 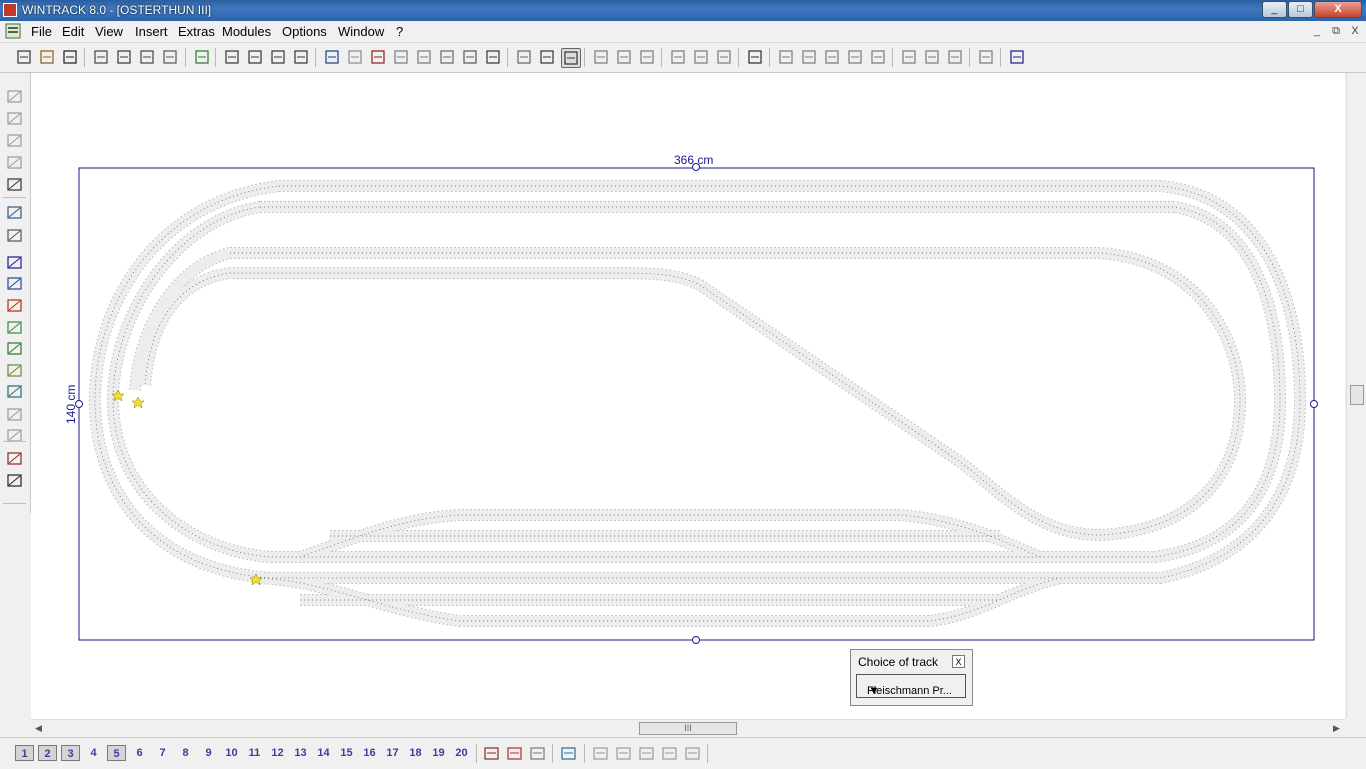 What do you see at coordinates (14, 370) in the screenshot?
I see `landscape-icon` at bounding box center [14, 370].